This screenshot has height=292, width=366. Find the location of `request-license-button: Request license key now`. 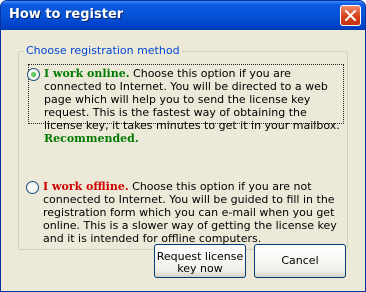

request-license-button: Request license key now is located at coordinates (200, 261).